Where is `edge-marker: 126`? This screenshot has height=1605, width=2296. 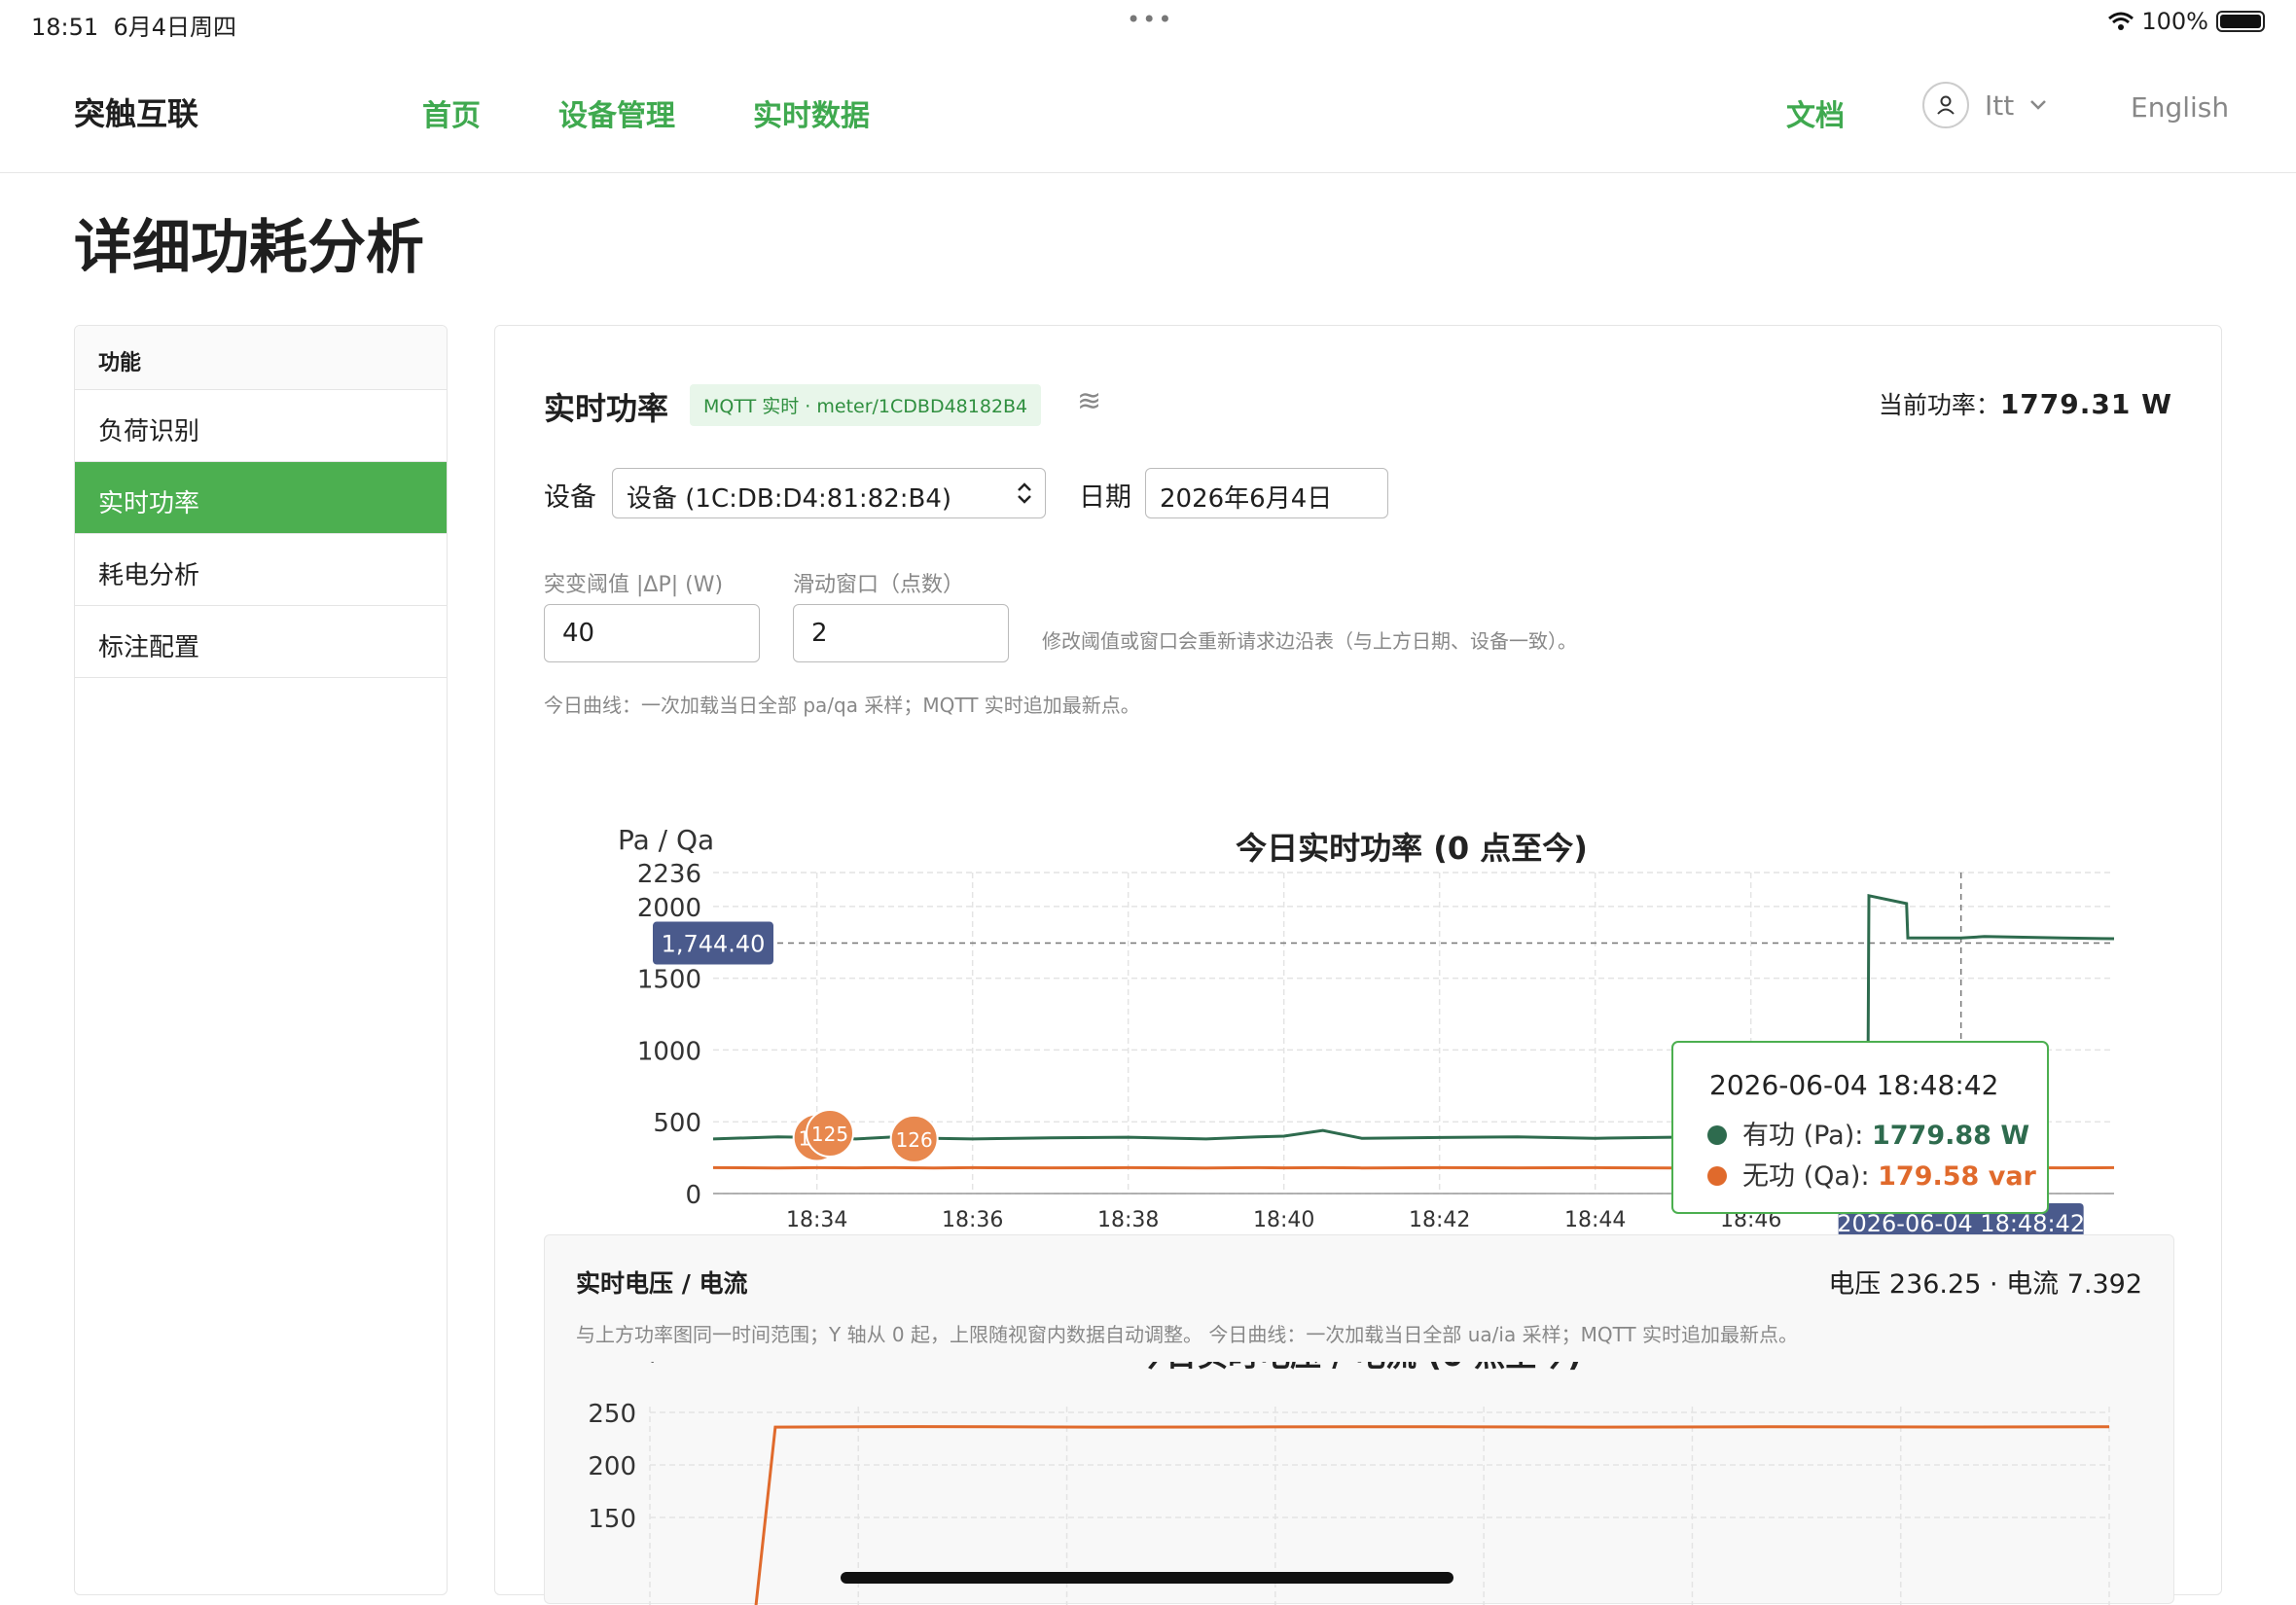
edge-marker: 126 is located at coordinates (914, 1139).